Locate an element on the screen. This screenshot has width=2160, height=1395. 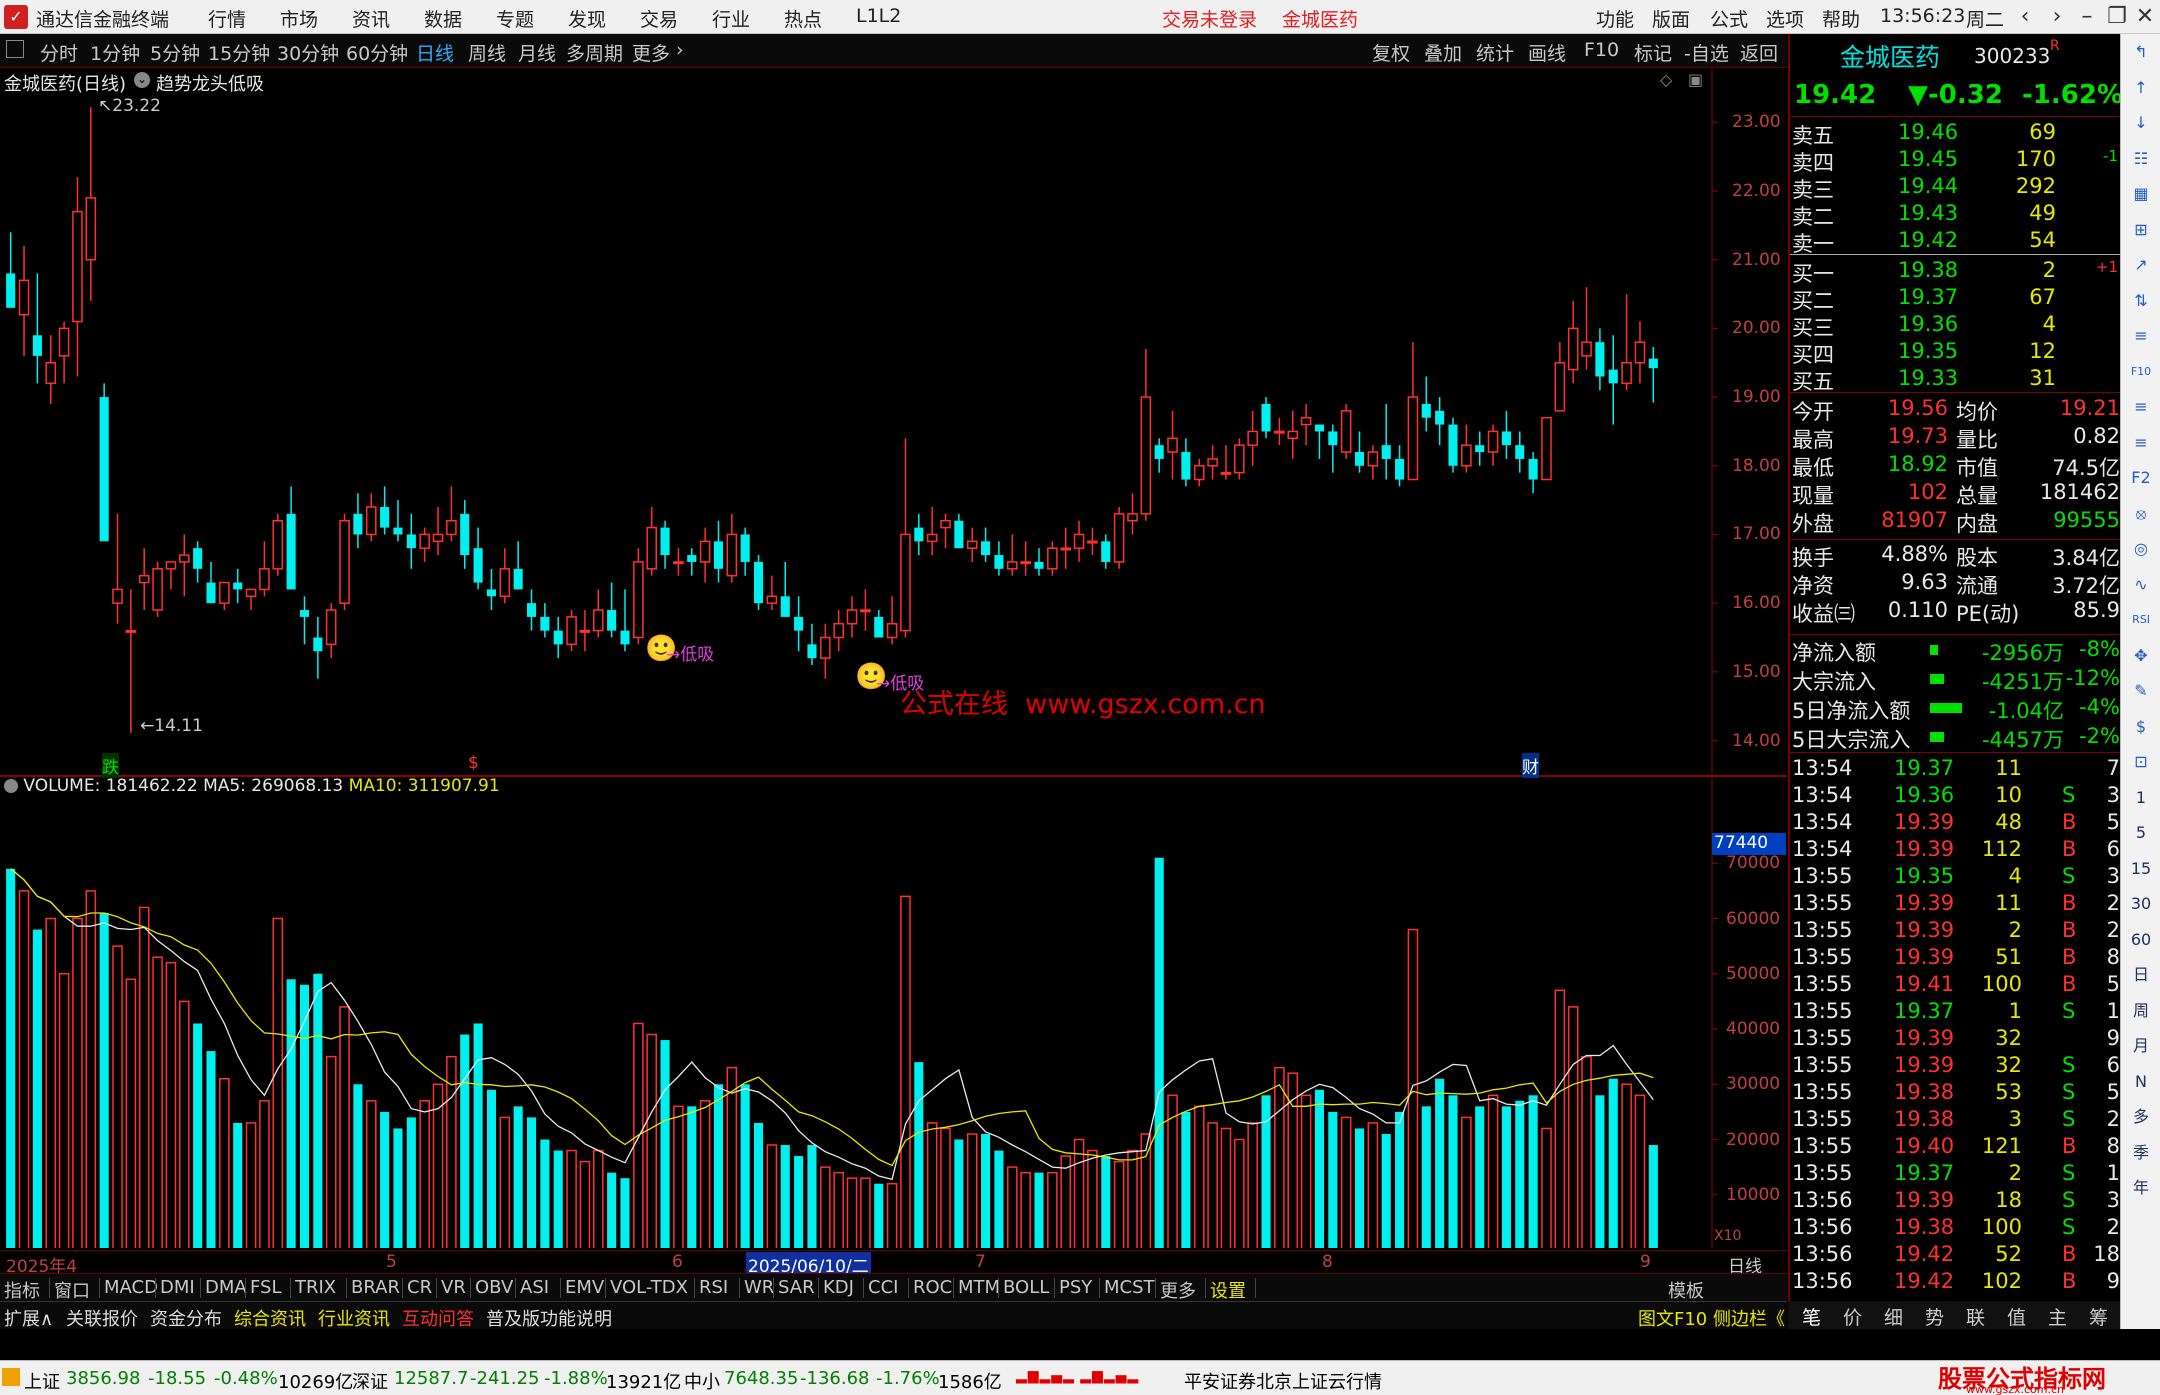
menu-gongshi: 公式 is located at coordinates (1729, 18).